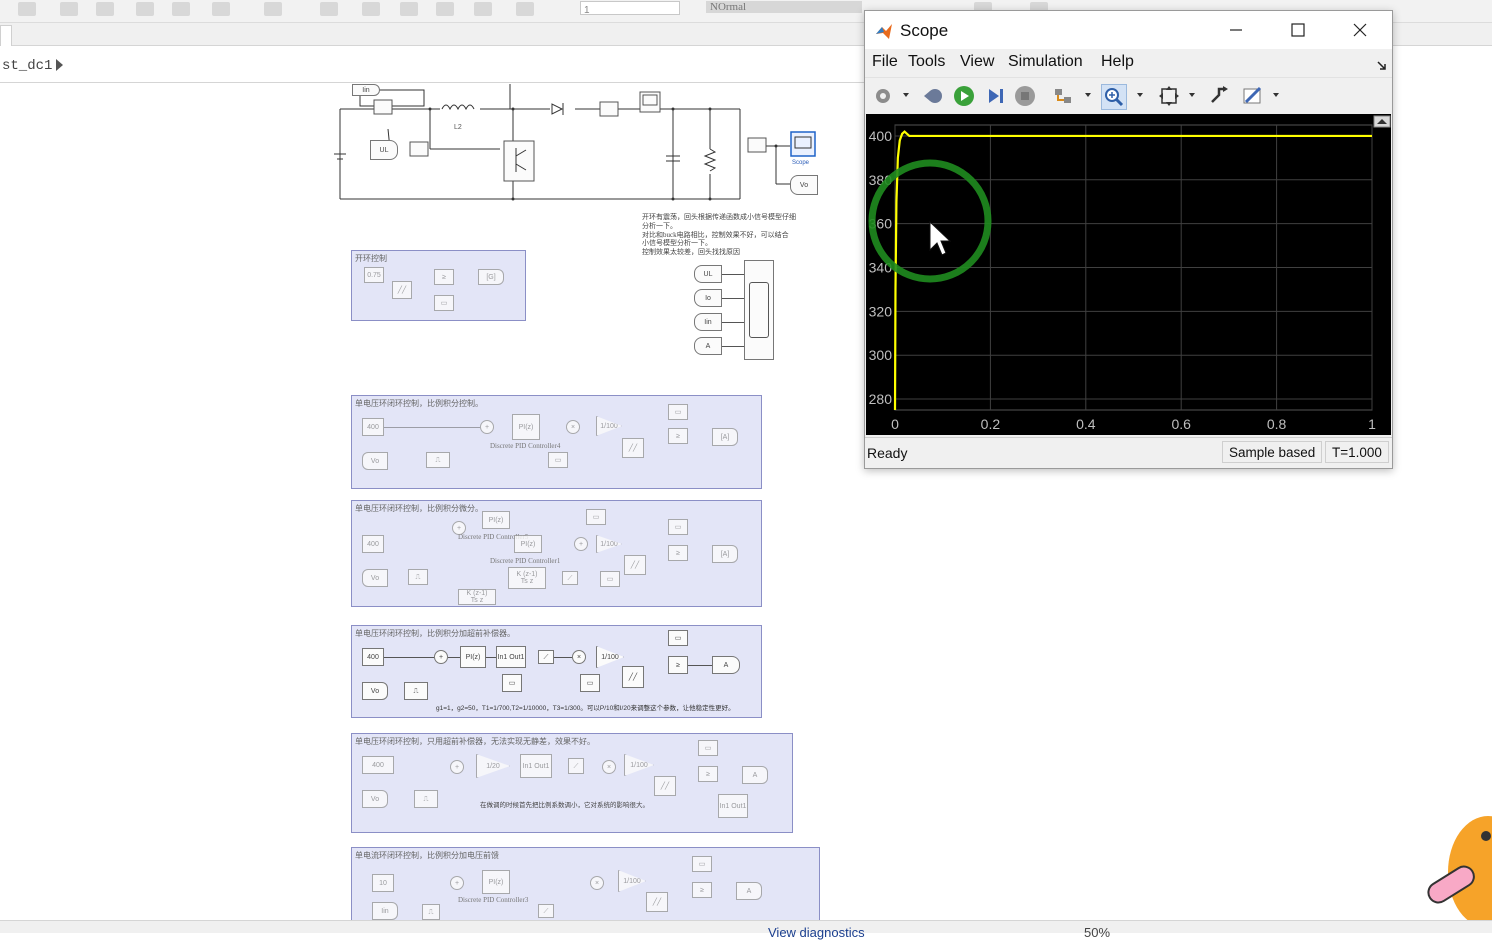 This screenshot has width=1492, height=940. Describe the element at coordinates (221, 9) in the screenshot. I see `settings-icon` at that location.